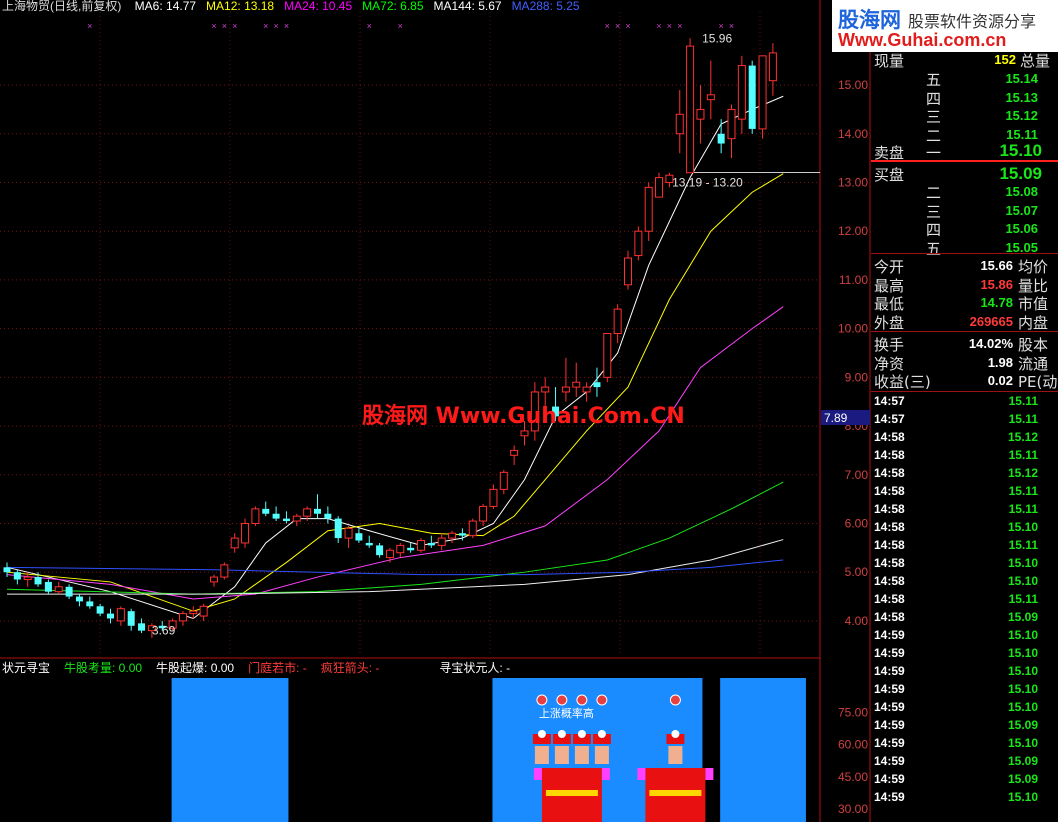  What do you see at coordinates (1035, 61) in the screenshot?
I see `total-volume-label: 总量` at bounding box center [1035, 61].